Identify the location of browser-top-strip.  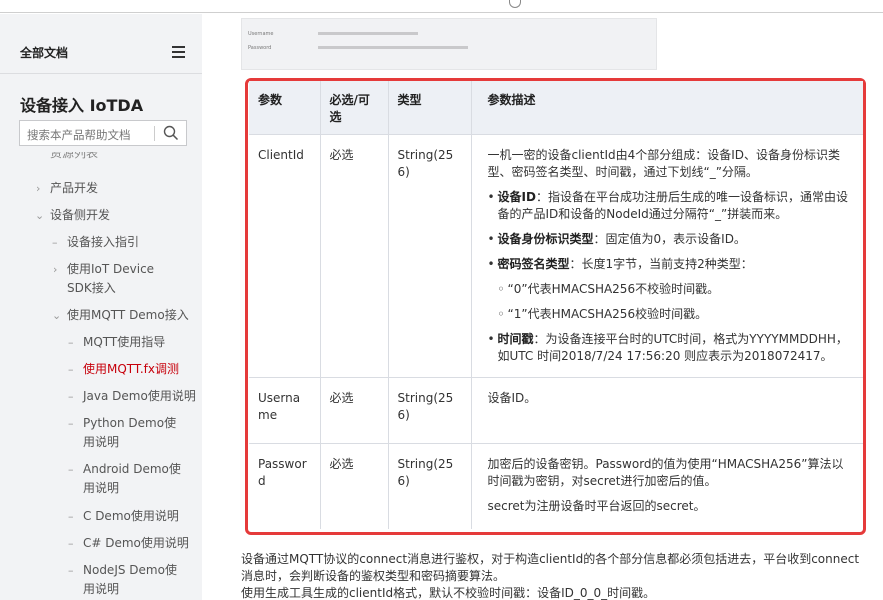
(441, 6).